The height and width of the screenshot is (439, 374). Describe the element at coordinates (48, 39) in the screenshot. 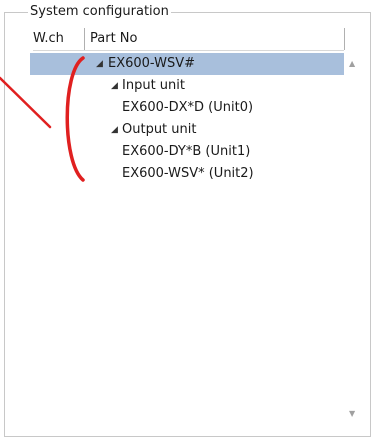

I see `column-header-wch: W.ch` at that location.